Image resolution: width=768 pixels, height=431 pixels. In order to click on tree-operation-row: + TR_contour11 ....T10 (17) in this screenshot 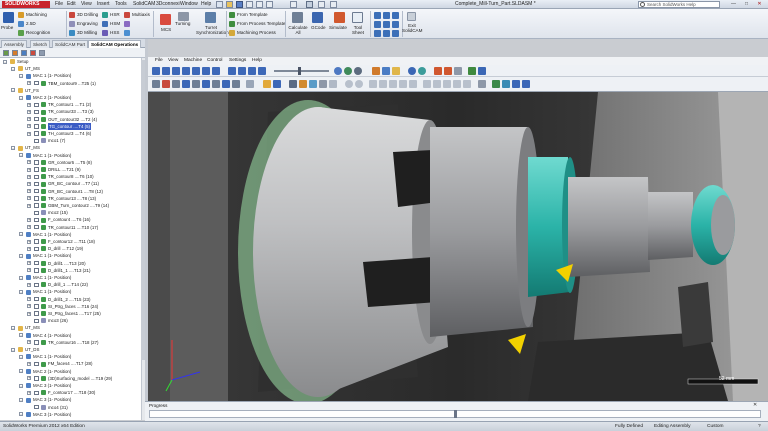, I will do `click(70, 227)`.